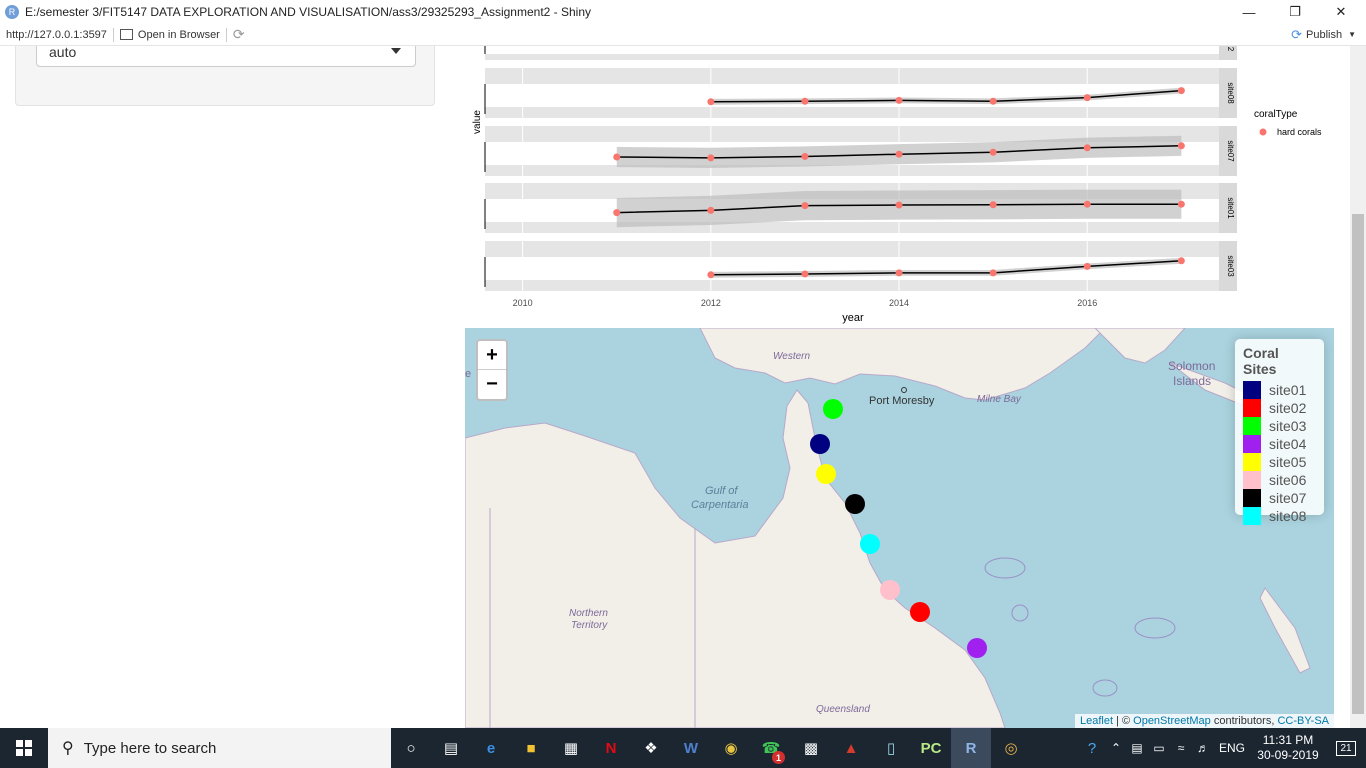 Image resolution: width=1366 pixels, height=768 pixels. Describe the element at coordinates (1191, 366) in the screenshot. I see `map-label-solomon: Solomon` at that location.